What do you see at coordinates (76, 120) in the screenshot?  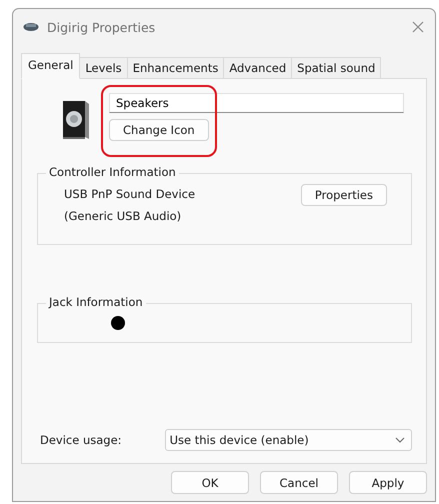 I see `speaker-icon` at bounding box center [76, 120].